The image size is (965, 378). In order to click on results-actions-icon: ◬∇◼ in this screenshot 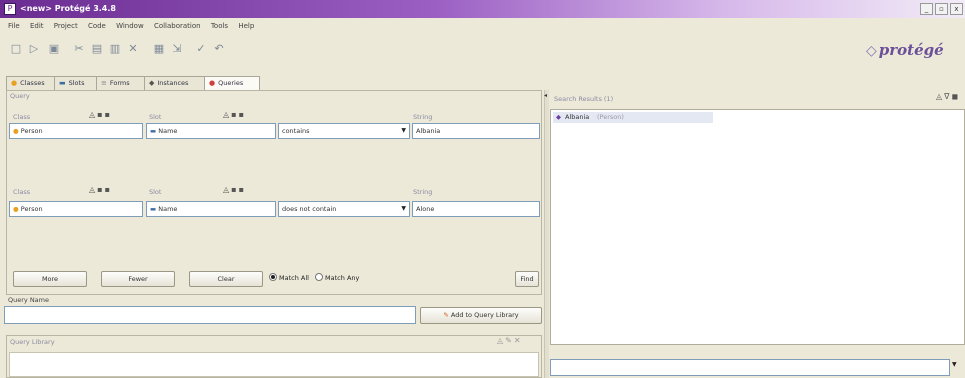, I will do `click(948, 96)`.